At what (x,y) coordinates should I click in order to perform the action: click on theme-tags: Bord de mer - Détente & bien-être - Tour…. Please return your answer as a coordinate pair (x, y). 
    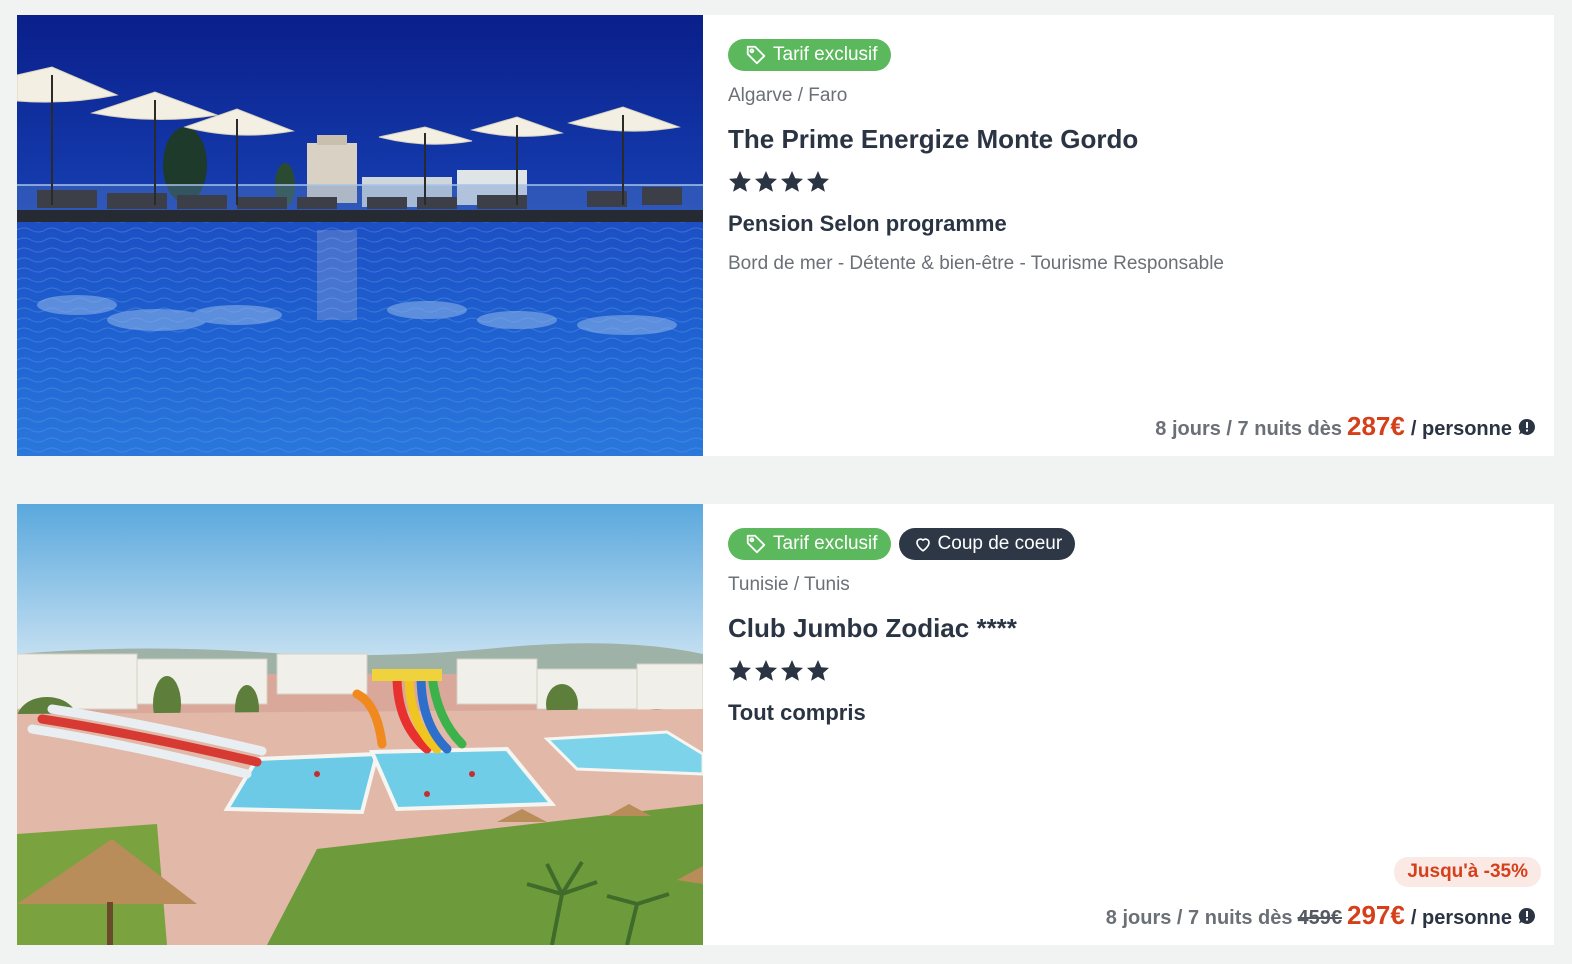
    Looking at the image, I should click on (976, 263).